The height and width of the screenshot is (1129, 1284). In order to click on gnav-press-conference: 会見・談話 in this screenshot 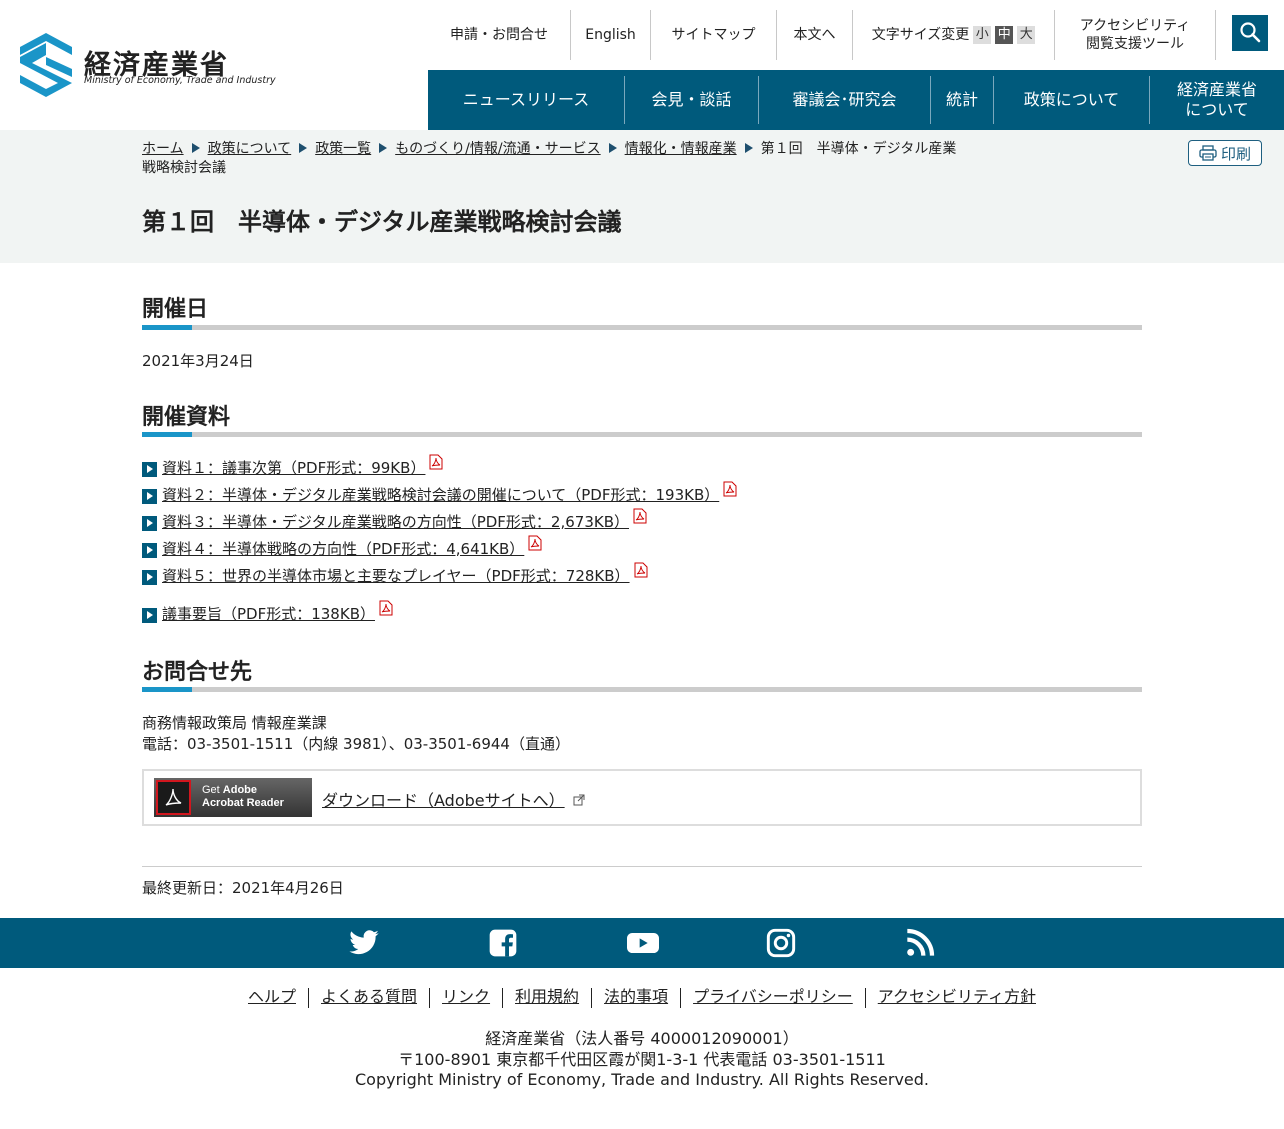, I will do `click(691, 100)`.